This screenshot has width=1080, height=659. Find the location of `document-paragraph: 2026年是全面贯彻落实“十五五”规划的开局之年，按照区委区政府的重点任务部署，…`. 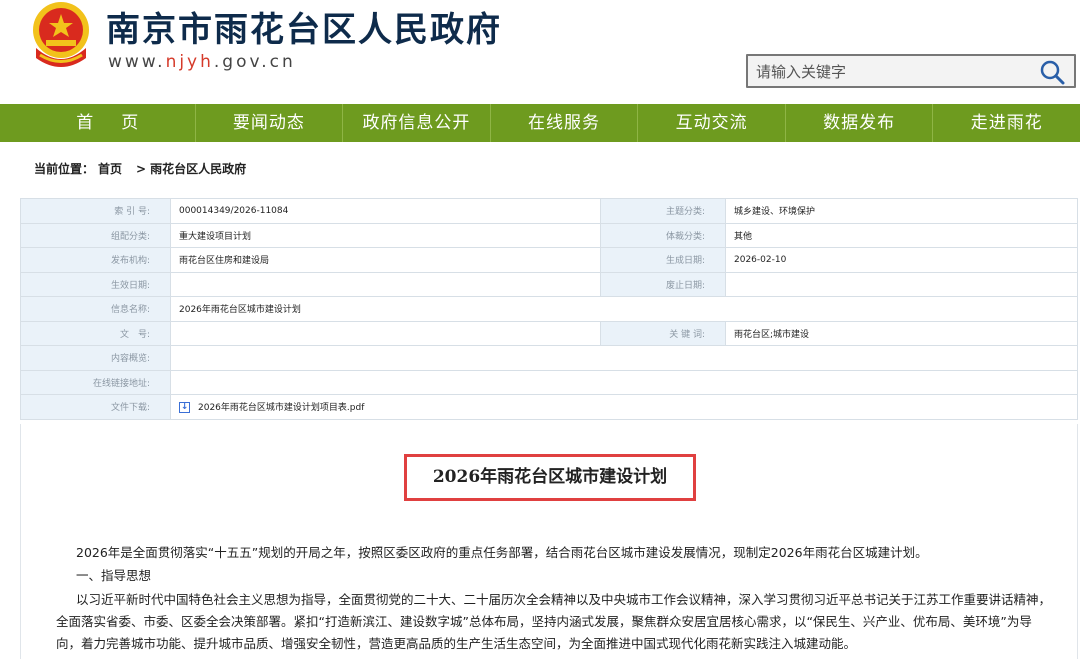

document-paragraph: 2026年是全面贯彻落实“十五五”规划的开局之年，按照区委区政府的重点任务部署，… is located at coordinates (502, 552).